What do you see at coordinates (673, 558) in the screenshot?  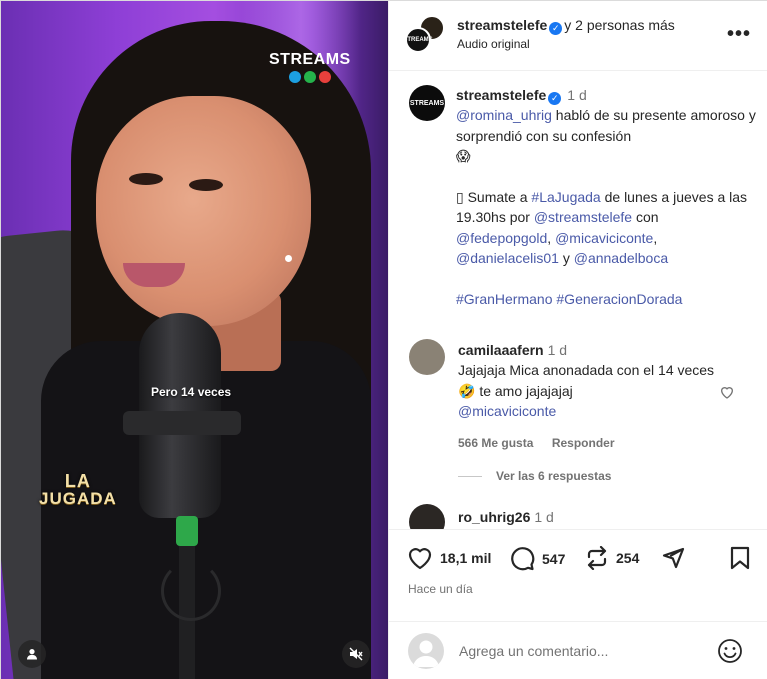 I see `share-send-icon` at bounding box center [673, 558].